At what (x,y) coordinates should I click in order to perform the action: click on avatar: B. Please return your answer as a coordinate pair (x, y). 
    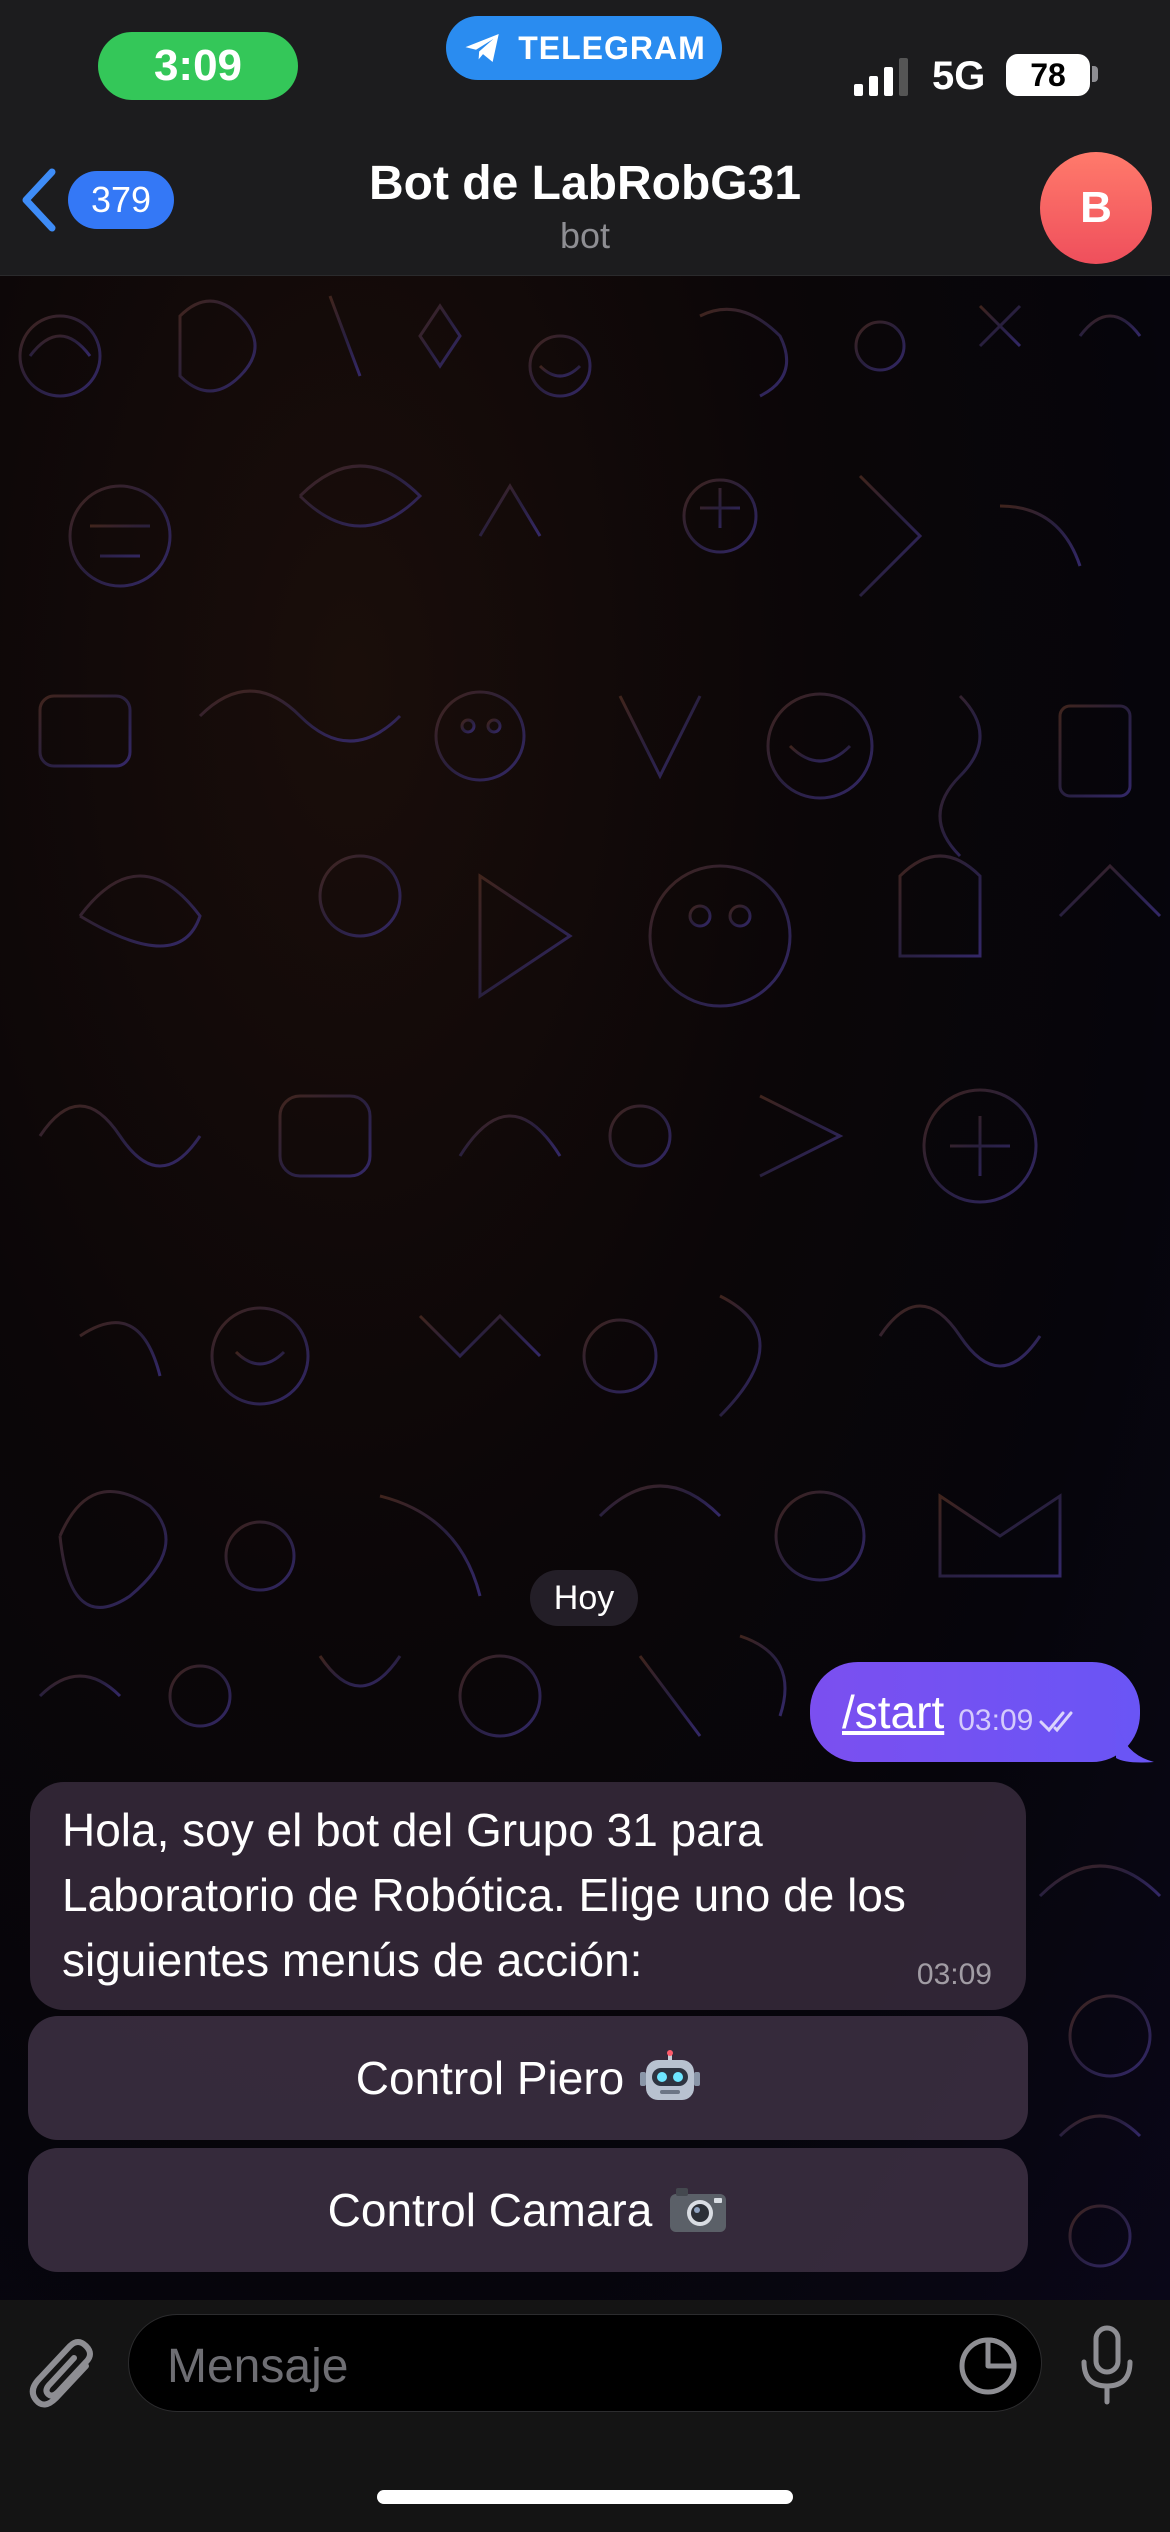
    Looking at the image, I should click on (1096, 208).